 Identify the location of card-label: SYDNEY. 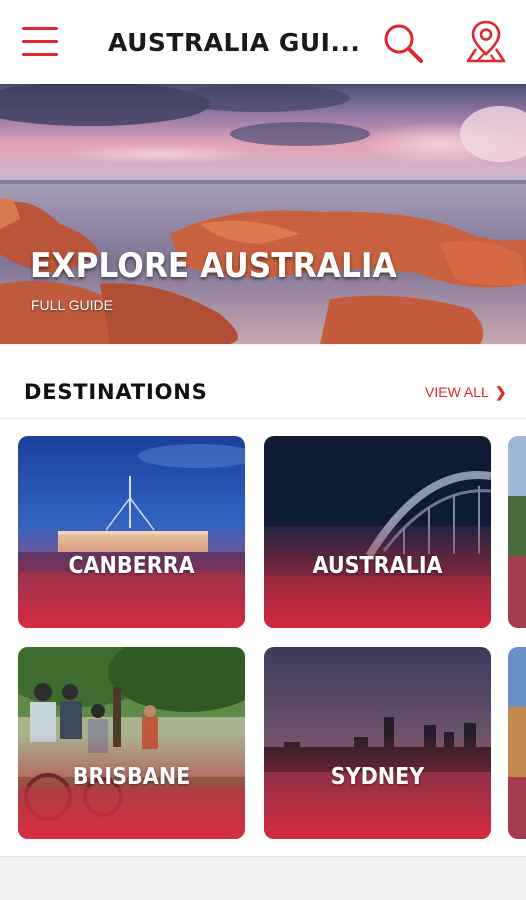
(377, 777).